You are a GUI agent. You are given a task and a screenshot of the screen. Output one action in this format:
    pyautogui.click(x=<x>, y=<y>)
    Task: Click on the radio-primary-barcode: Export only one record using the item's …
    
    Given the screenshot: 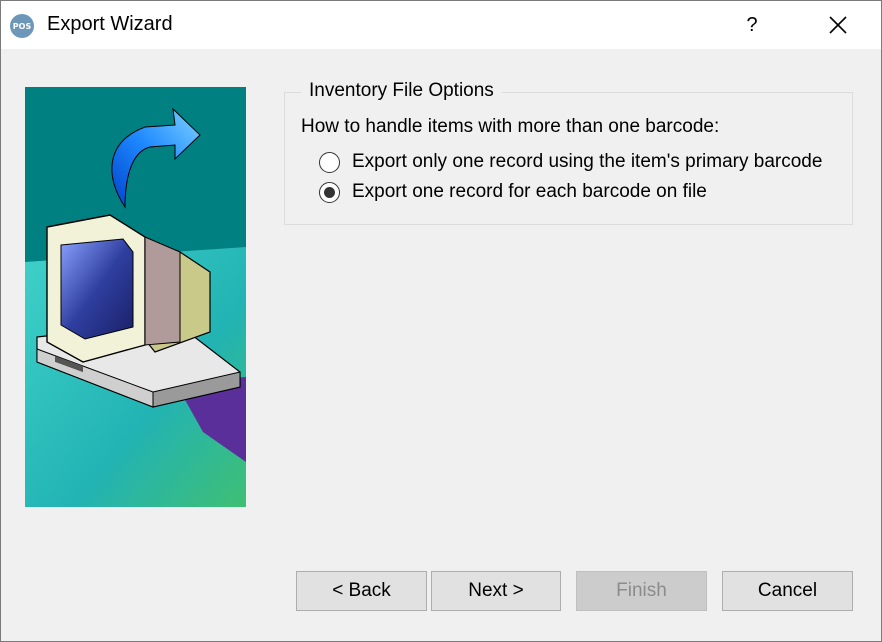 What is the action you would take?
    pyautogui.click(x=570, y=162)
    